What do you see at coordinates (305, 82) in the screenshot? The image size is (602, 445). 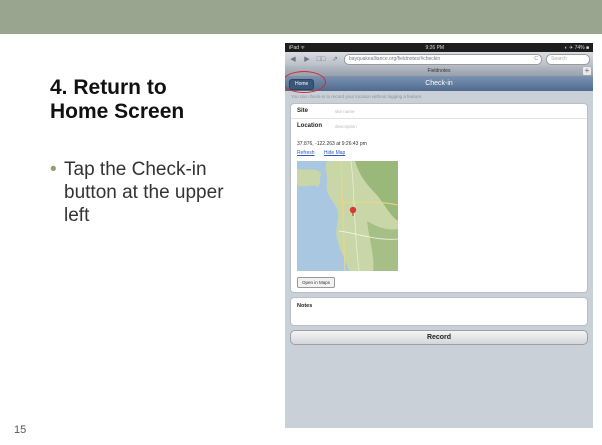 I see `highlight-circle` at bounding box center [305, 82].